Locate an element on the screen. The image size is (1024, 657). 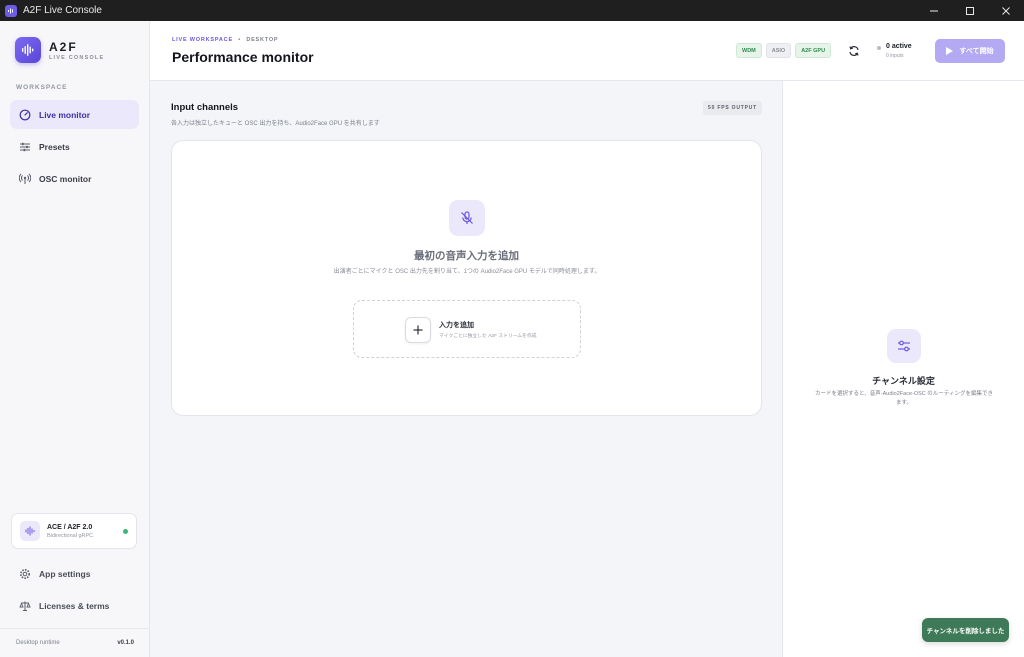
add-input-button: 入力を追加 マイクごとに独立した A2F ストリームを作成 is located at coordinates (467, 329).